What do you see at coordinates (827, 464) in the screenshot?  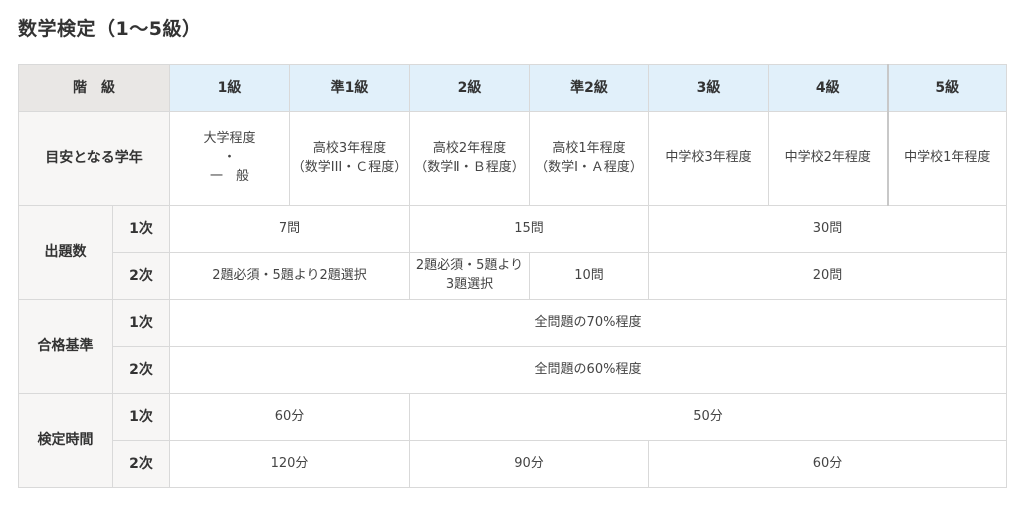 I see `time-second-cell: 60分` at bounding box center [827, 464].